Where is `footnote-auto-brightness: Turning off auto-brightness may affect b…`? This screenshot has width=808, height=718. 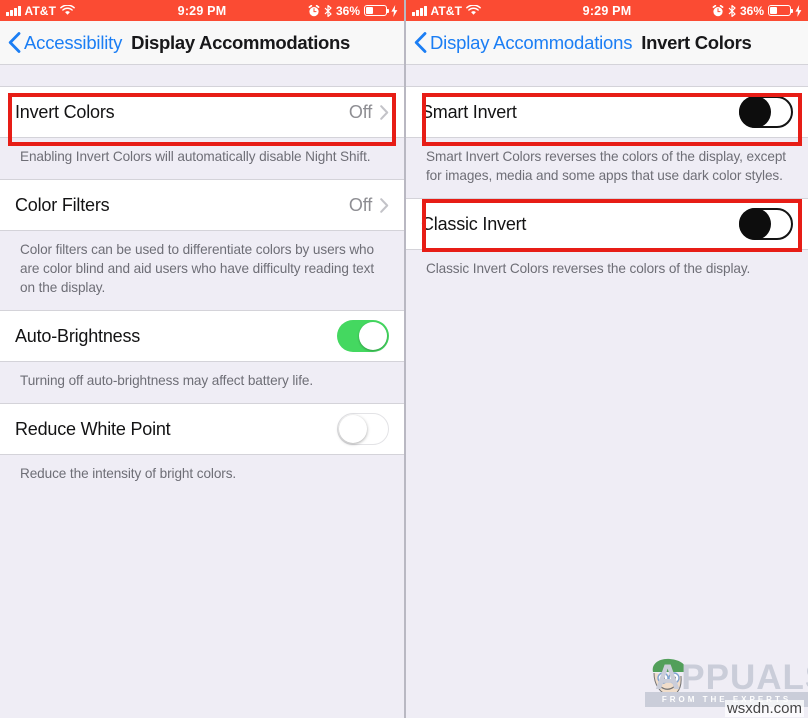 footnote-auto-brightness: Turning off auto-brightness may affect b… is located at coordinates (167, 380).